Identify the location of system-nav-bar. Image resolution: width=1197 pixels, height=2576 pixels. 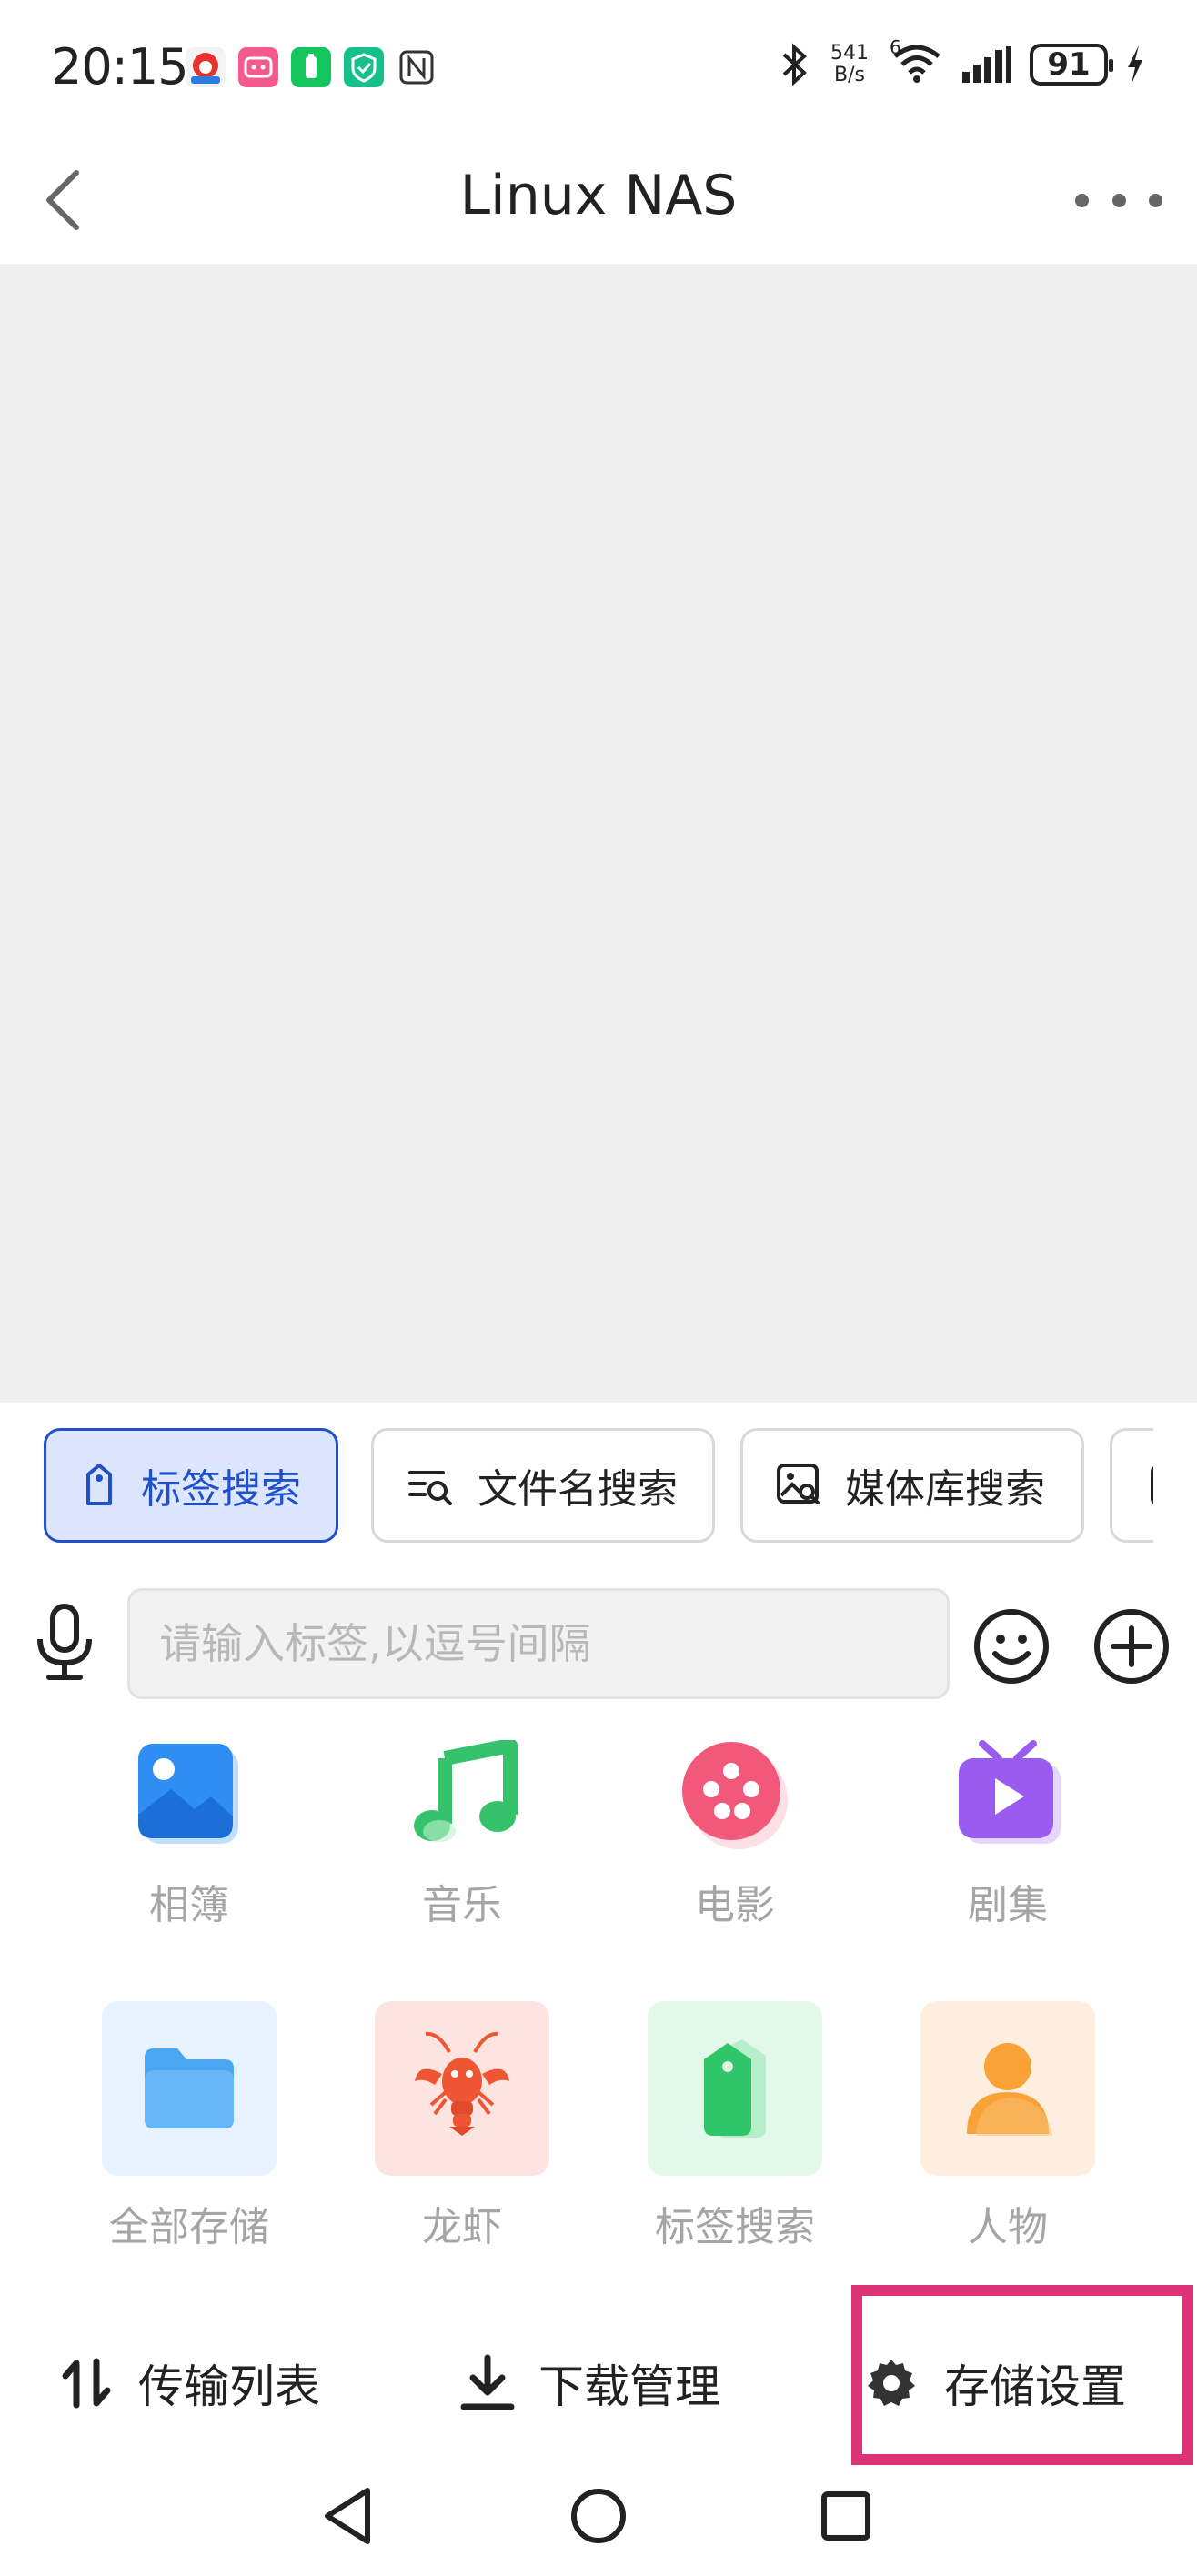
(598, 2516).